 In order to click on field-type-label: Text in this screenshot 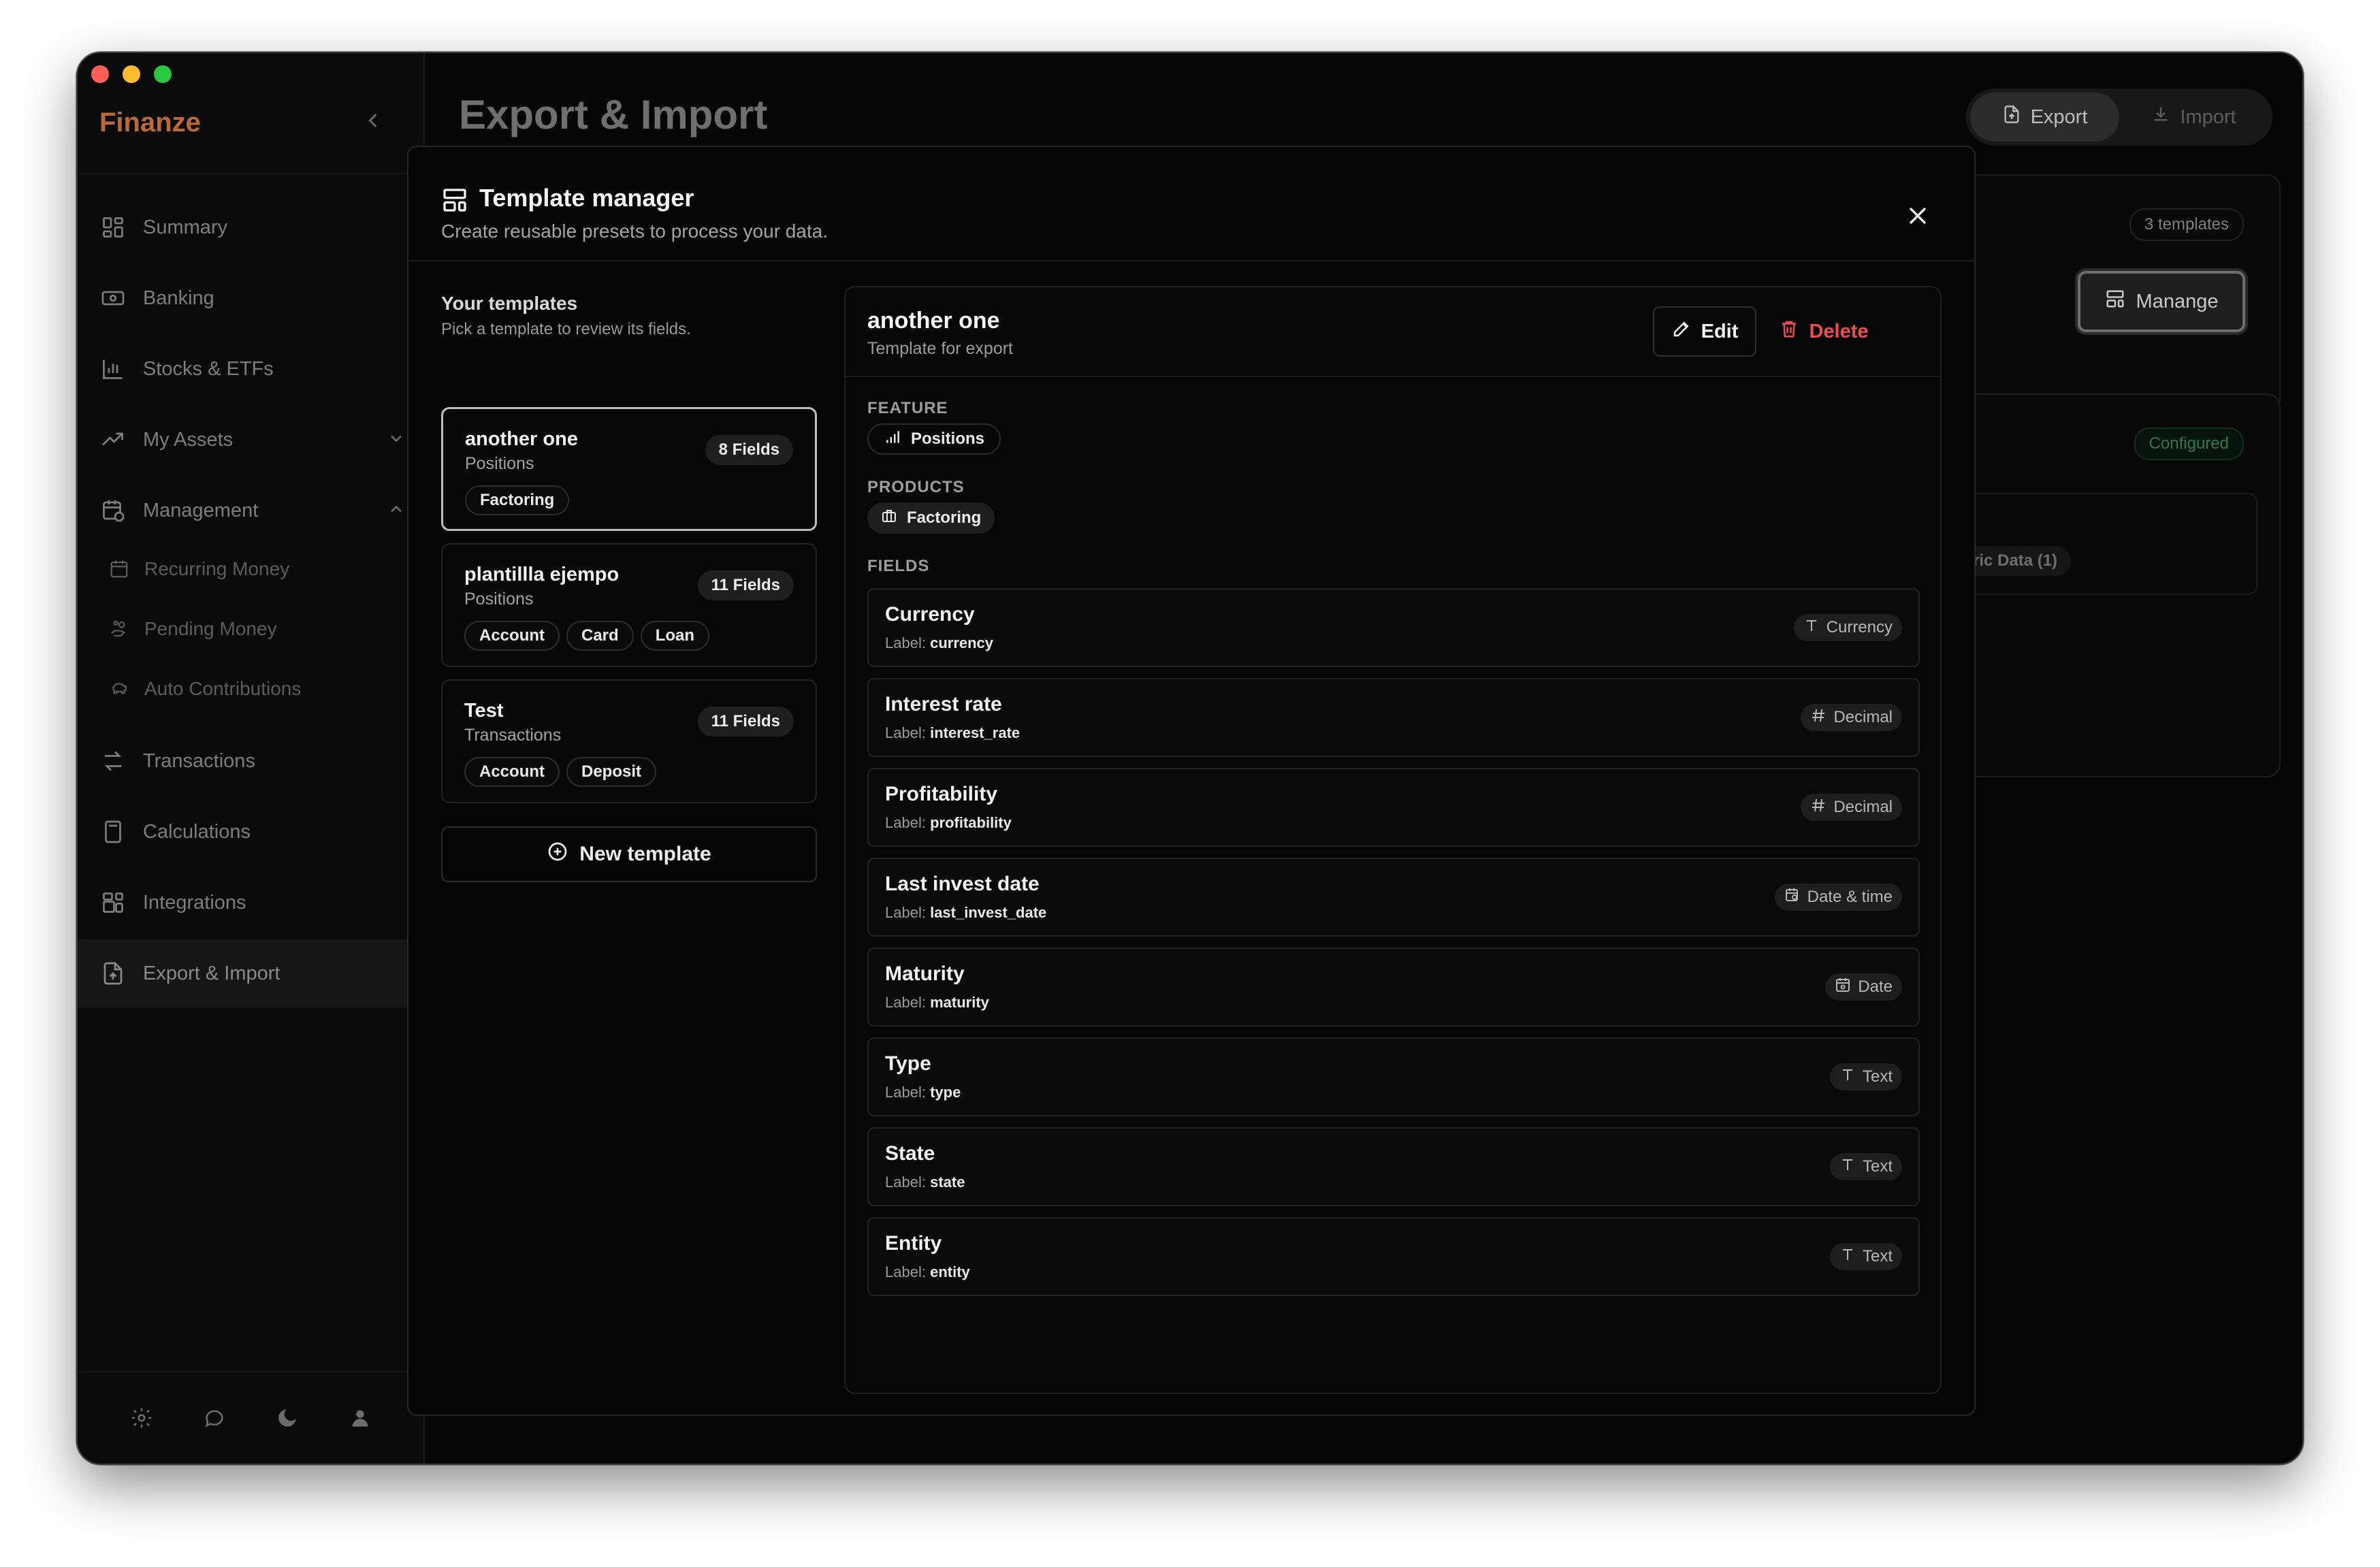, I will do `click(1878, 1076)`.